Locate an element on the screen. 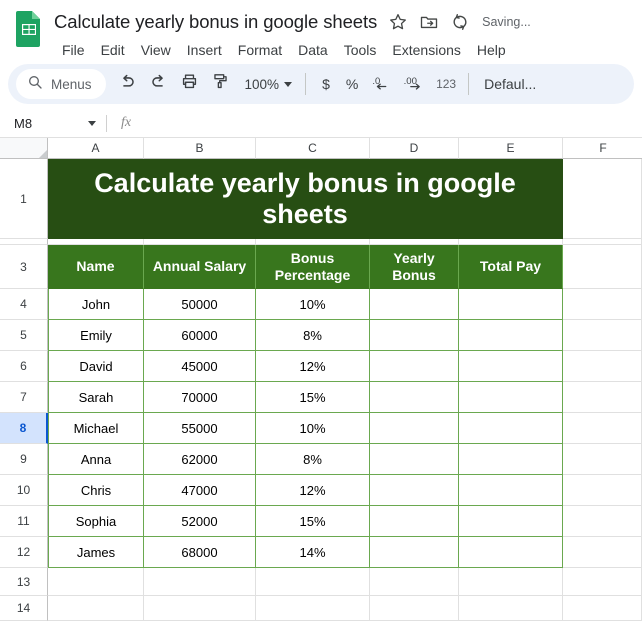 This screenshot has height=642, width=642. cell-d9 is located at coordinates (414, 459).